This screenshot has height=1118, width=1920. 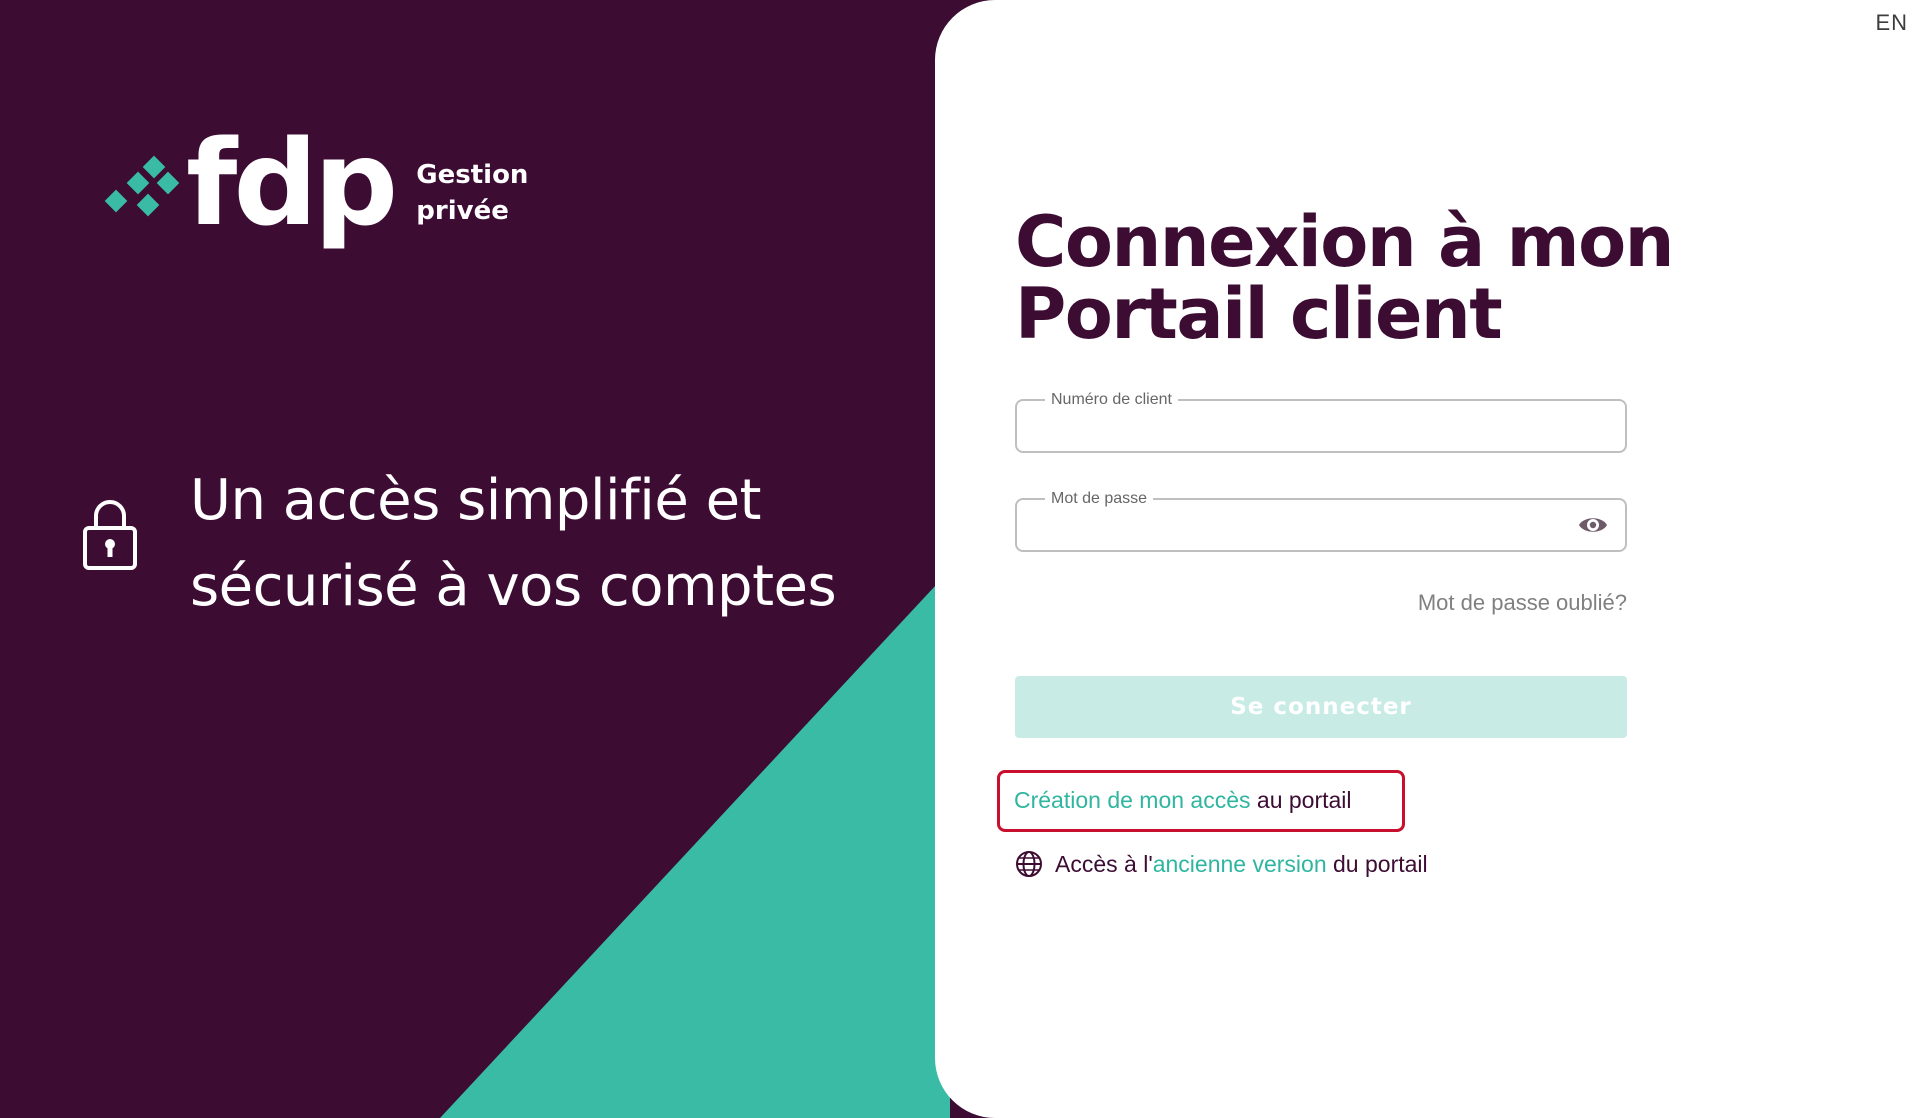 I want to click on old-version-link: ancienne version, so click(x=1240, y=864).